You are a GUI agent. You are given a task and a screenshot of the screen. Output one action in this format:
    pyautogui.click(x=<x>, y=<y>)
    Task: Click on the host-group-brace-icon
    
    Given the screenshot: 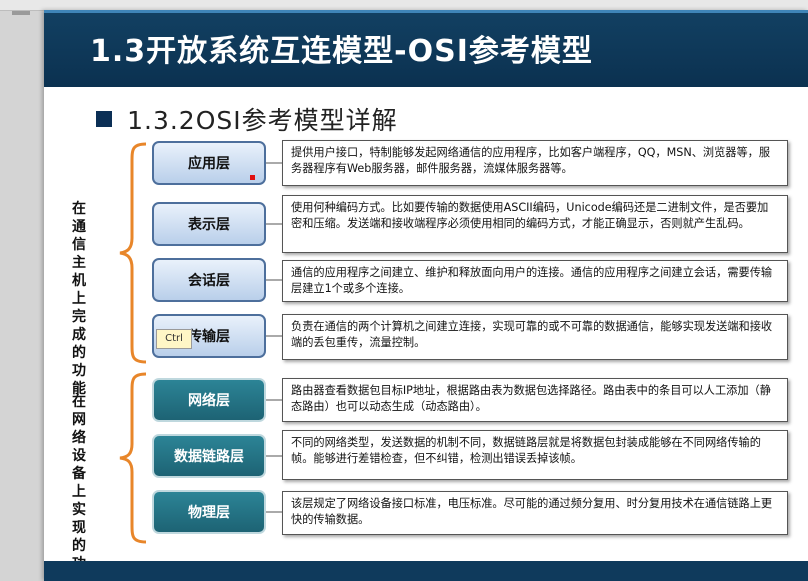 What is the action you would take?
    pyautogui.click(x=133, y=253)
    